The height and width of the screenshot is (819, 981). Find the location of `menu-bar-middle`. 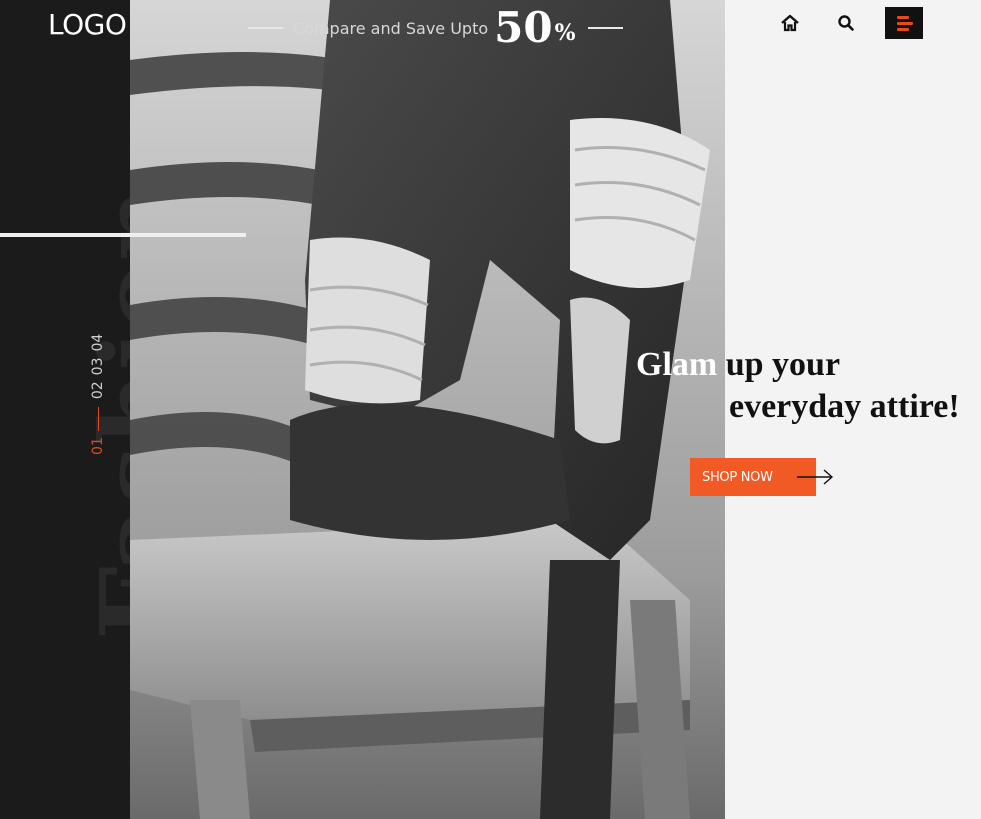

menu-bar-middle is located at coordinates (904, 23).